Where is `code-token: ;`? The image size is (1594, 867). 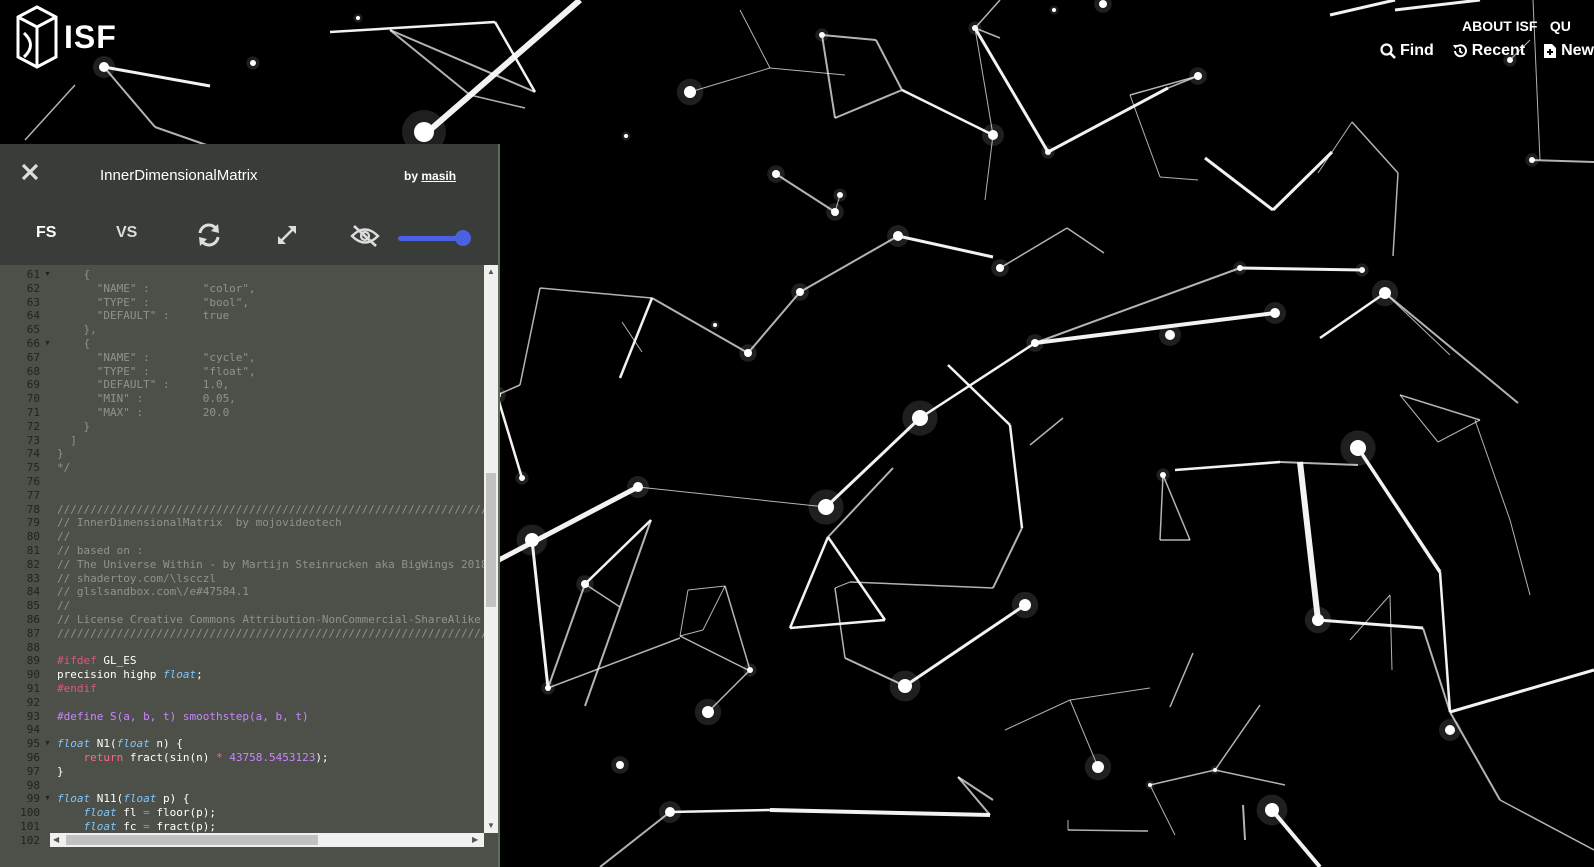
code-token: ; is located at coordinates (199, 675).